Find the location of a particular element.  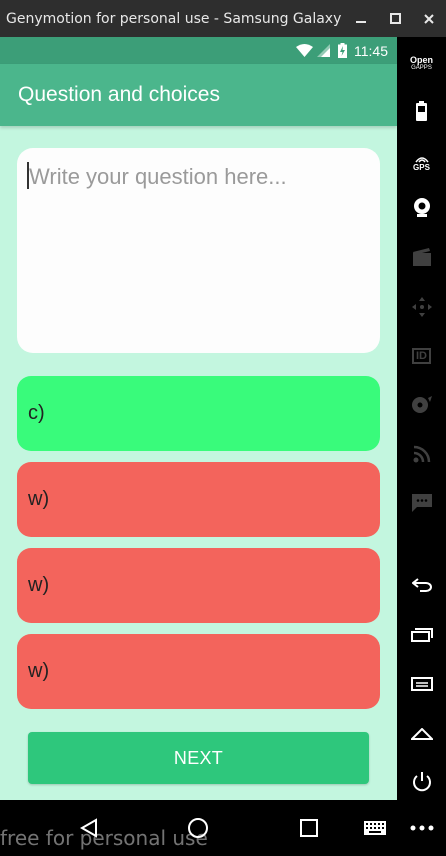

signal-icon is located at coordinates (323, 50).